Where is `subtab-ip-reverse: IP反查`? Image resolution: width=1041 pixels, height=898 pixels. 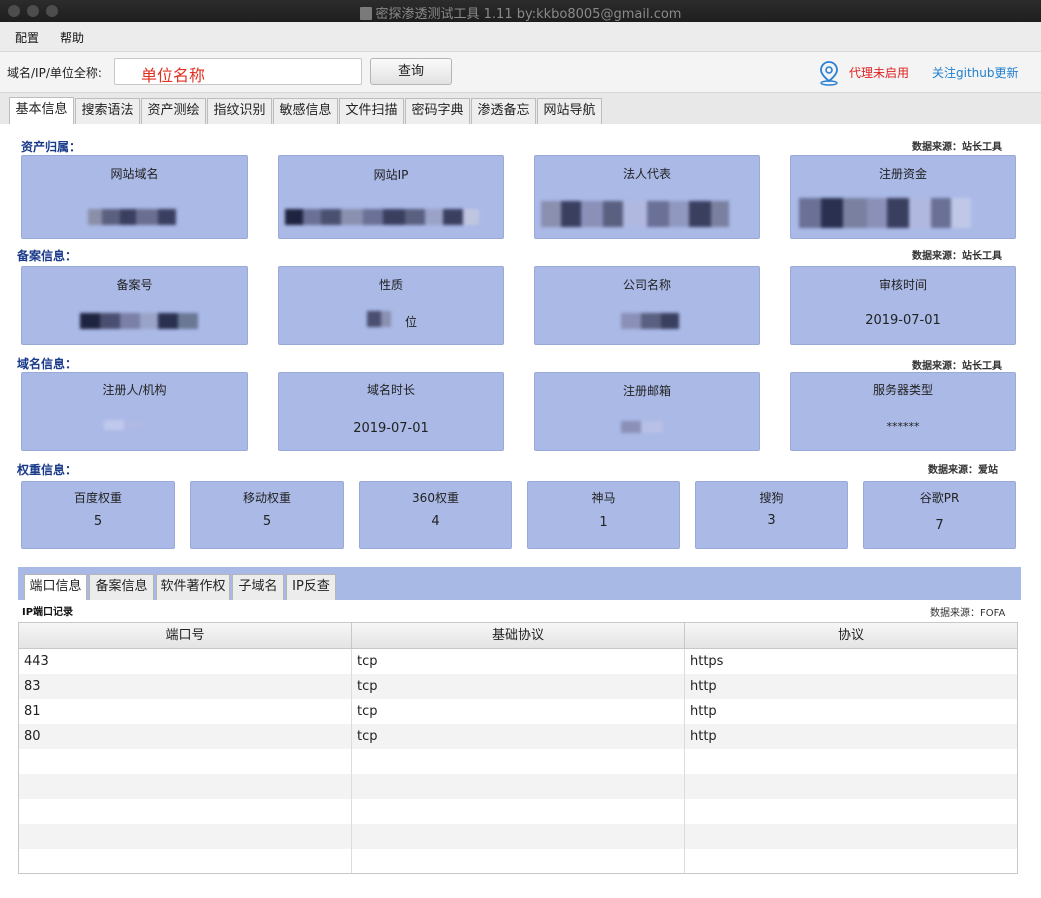
subtab-ip-reverse: IP反查 is located at coordinates (311, 587).